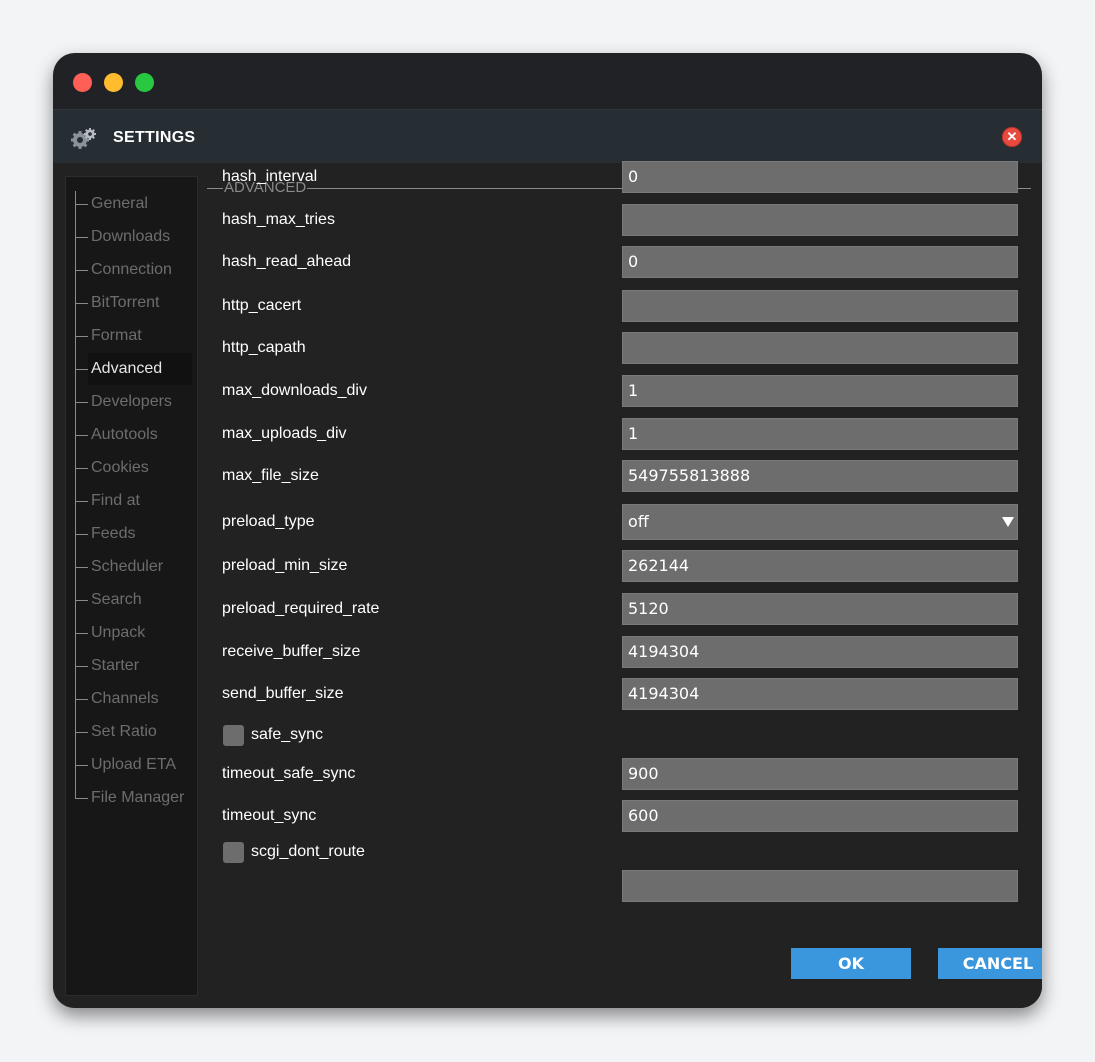 The image size is (1095, 1062). Describe the element at coordinates (124, 731) in the screenshot. I see `sidebar-item-label: Set Ratio` at that location.